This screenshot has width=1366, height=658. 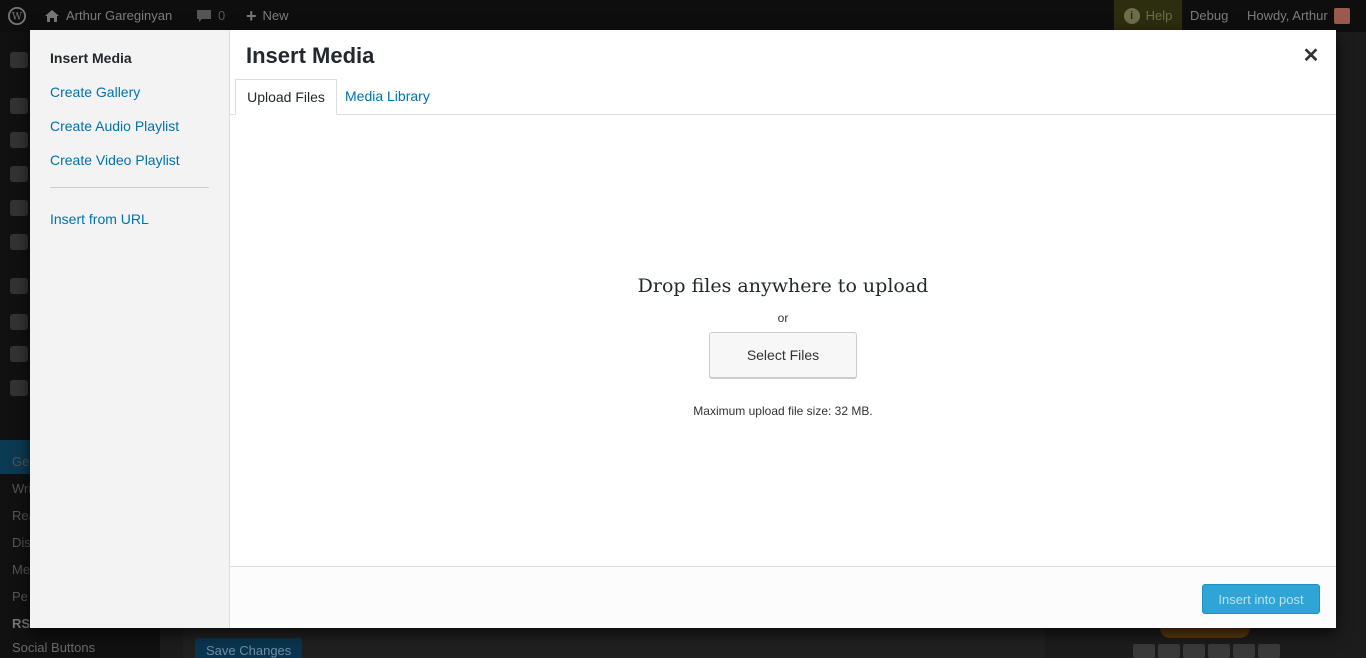 I want to click on menu-item-insert-from-url: Insert from URL, so click(x=99, y=219).